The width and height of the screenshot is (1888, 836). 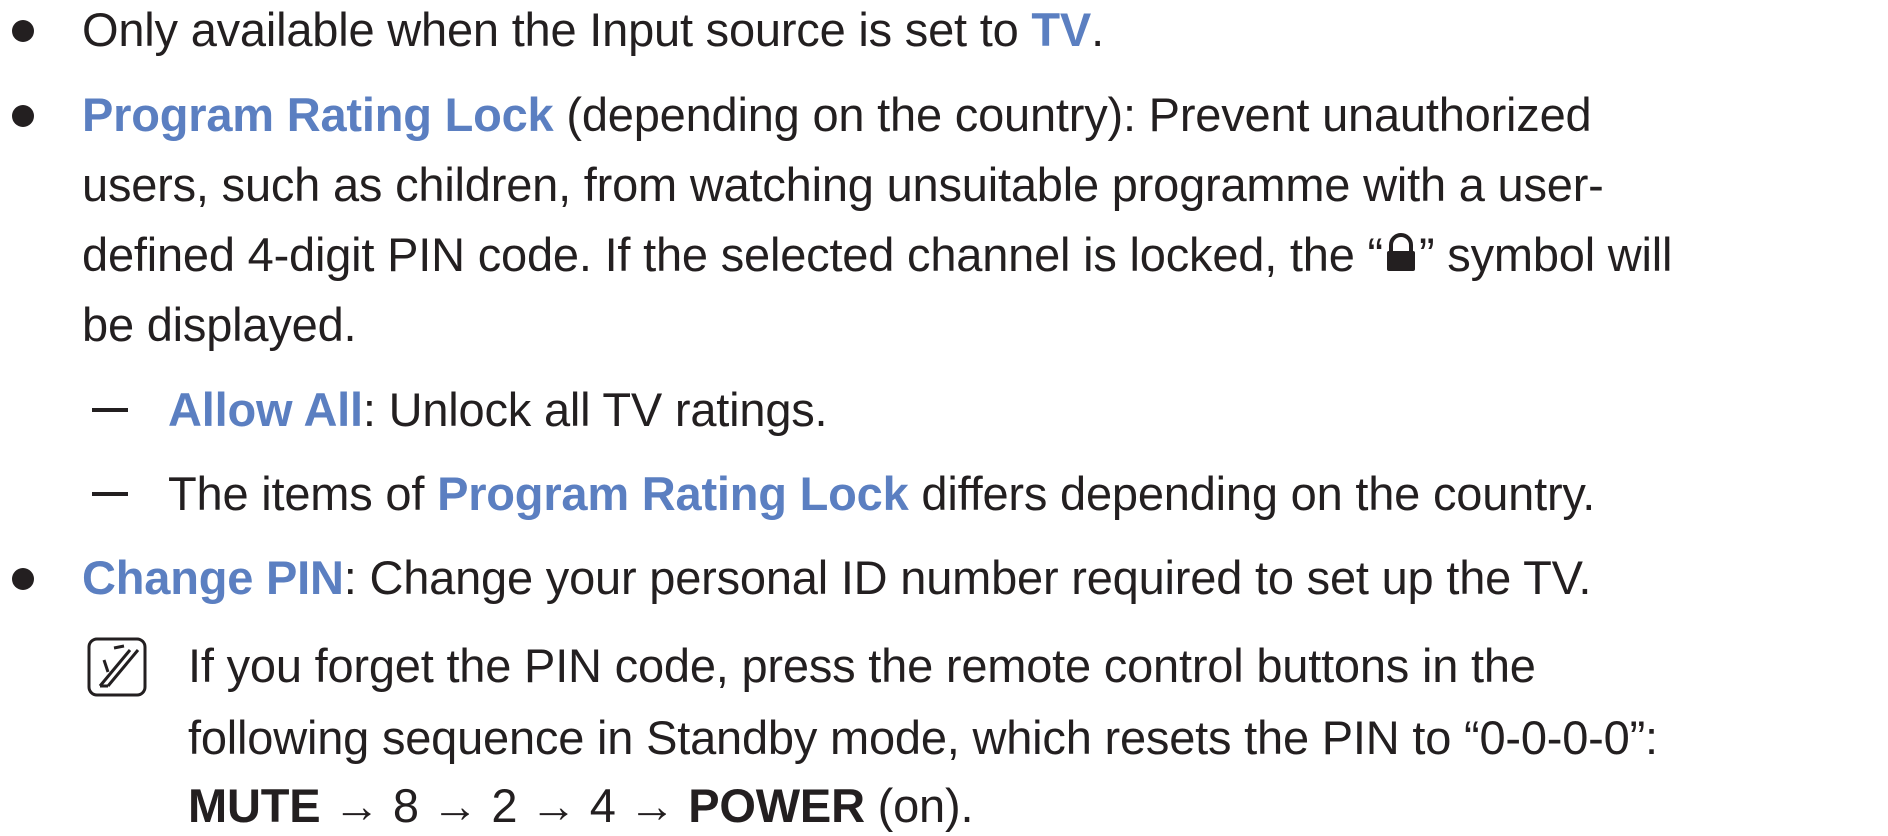 What do you see at coordinates (1401, 249) in the screenshot?
I see `lock-icon` at bounding box center [1401, 249].